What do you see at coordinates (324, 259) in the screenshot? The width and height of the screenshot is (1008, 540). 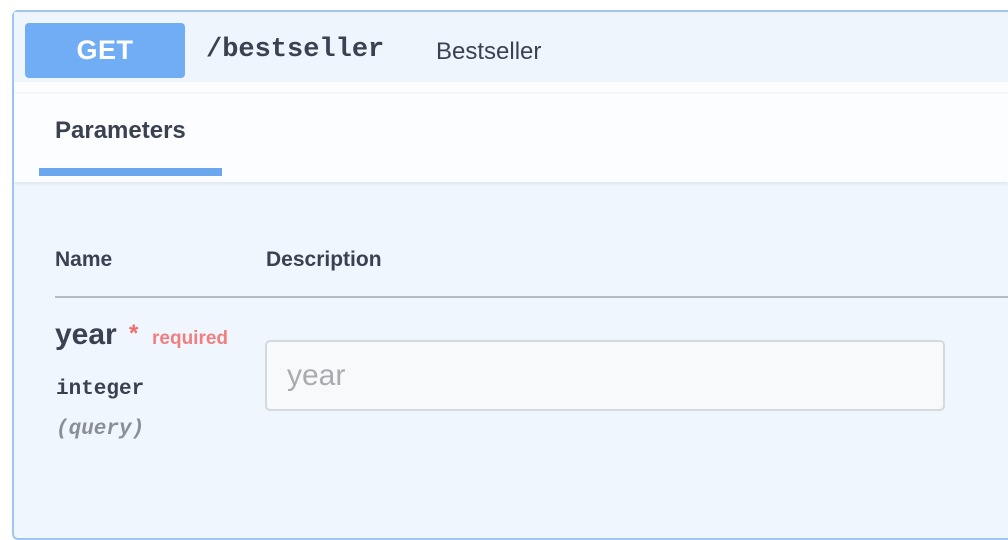 I see `column-header-description: Description` at bounding box center [324, 259].